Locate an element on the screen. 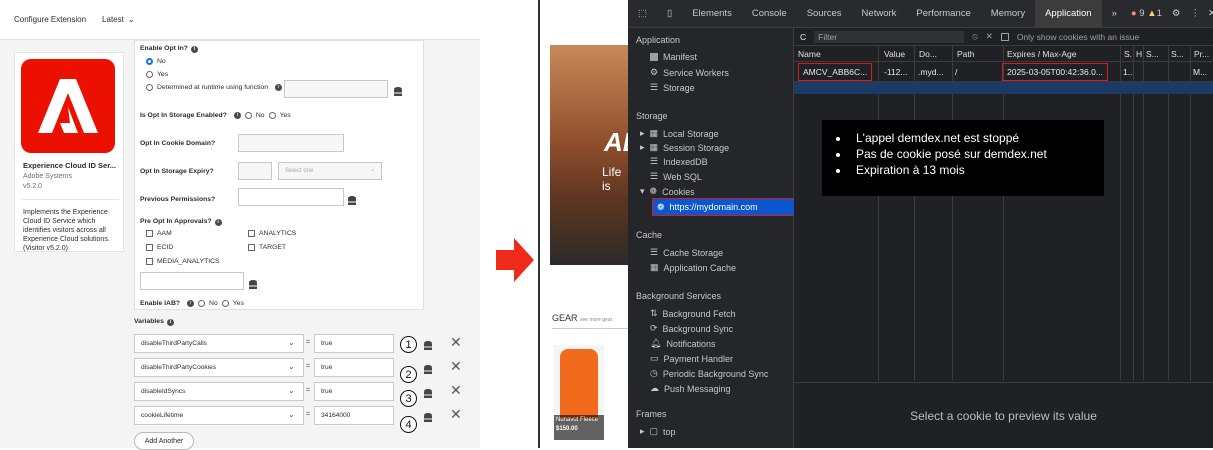  add-another-button: Add Another is located at coordinates (164, 441).